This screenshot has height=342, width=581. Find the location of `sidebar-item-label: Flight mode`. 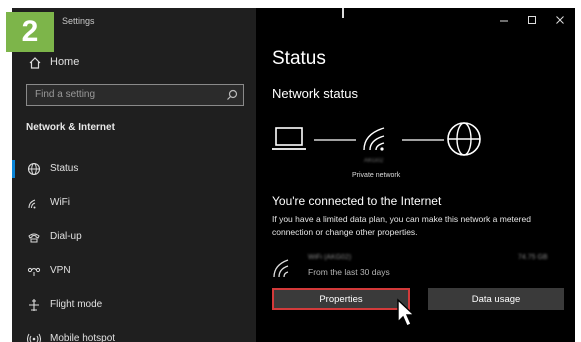

sidebar-item-label: Flight mode is located at coordinates (76, 304).